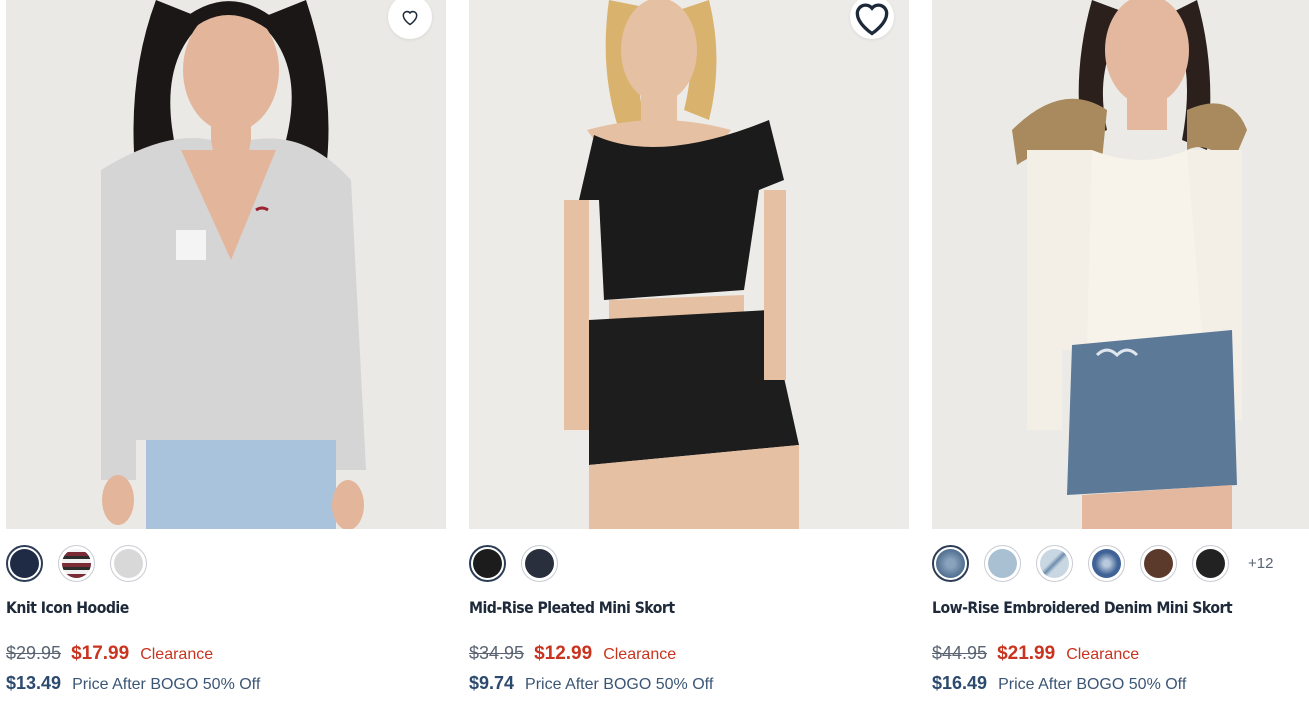 Image resolution: width=1309 pixels, height=704 pixels. I want to click on price-row: $29.95 $17.99 Clearance, so click(109, 654).